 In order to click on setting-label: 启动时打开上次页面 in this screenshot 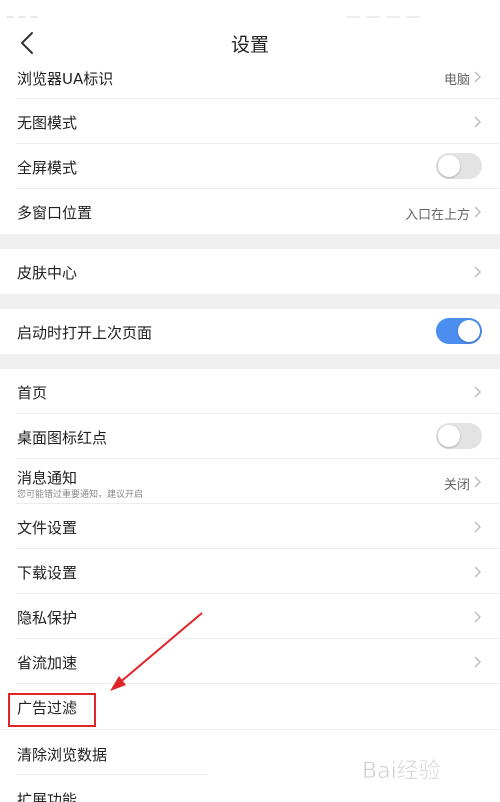, I will do `click(85, 333)`.